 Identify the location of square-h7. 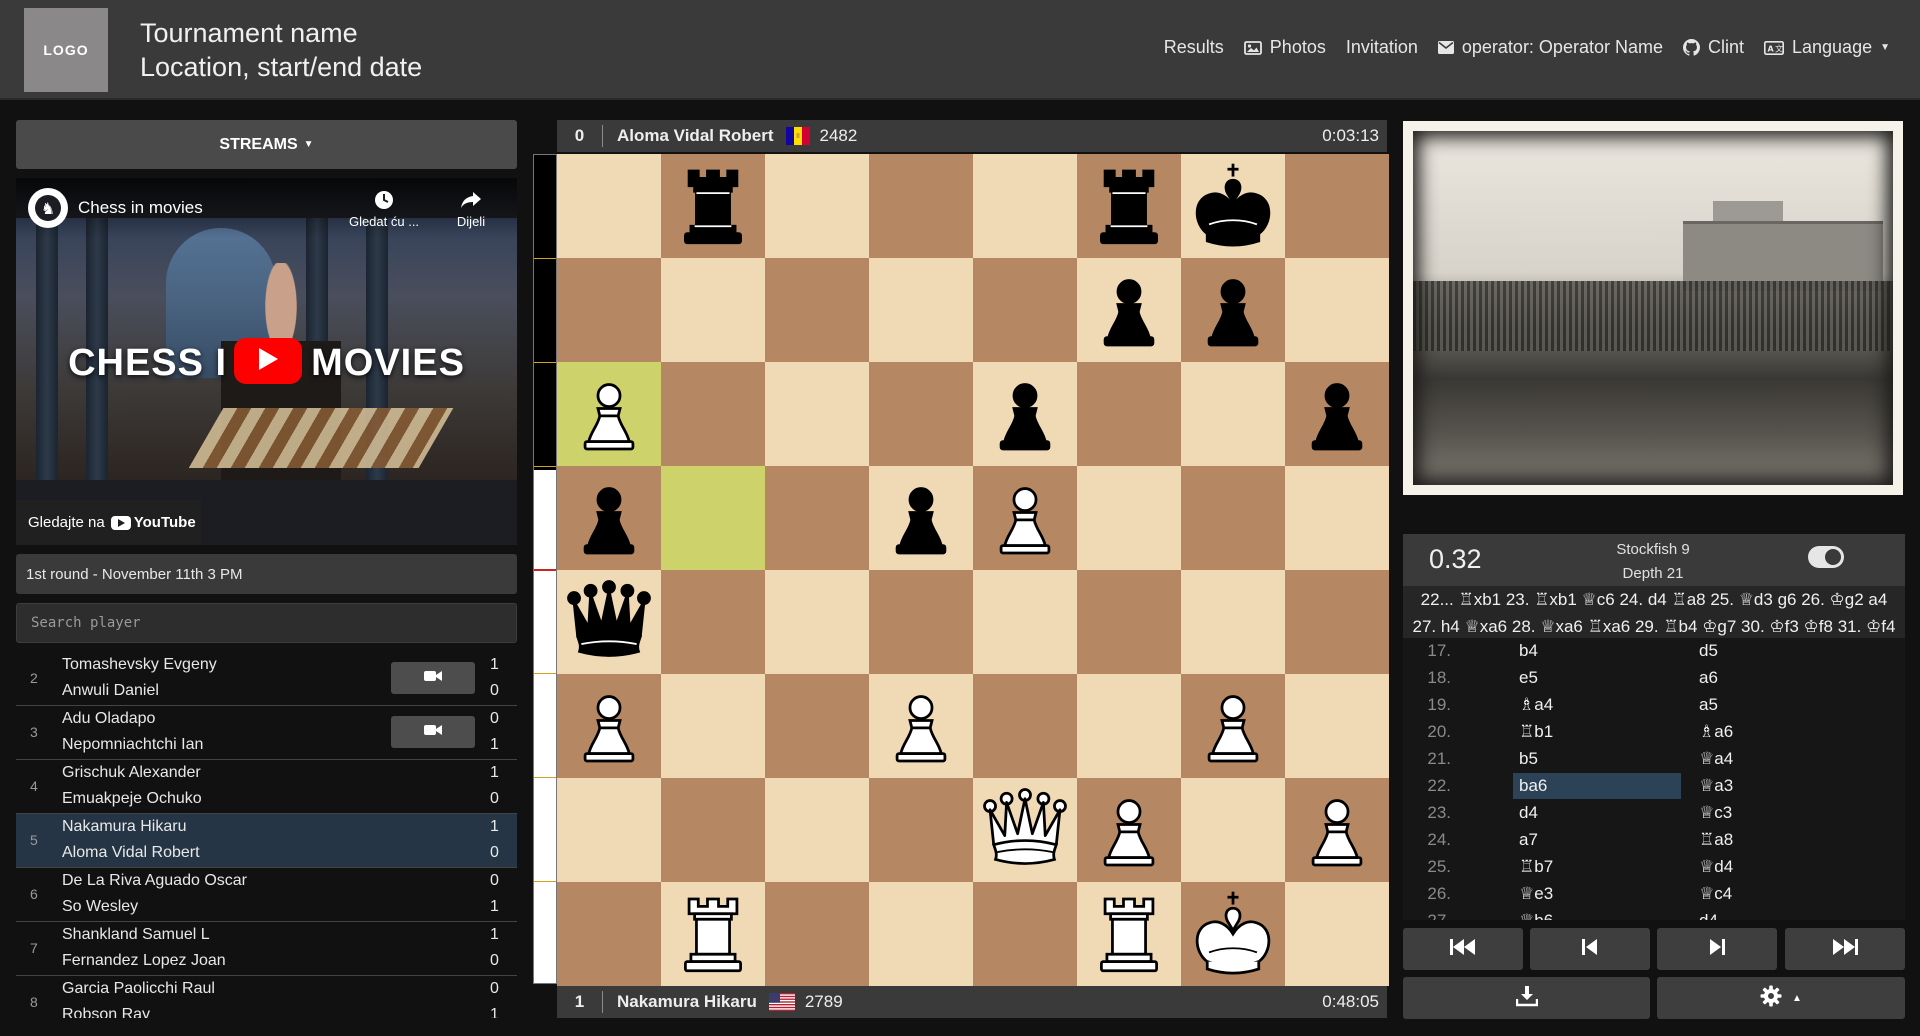
(1337, 310).